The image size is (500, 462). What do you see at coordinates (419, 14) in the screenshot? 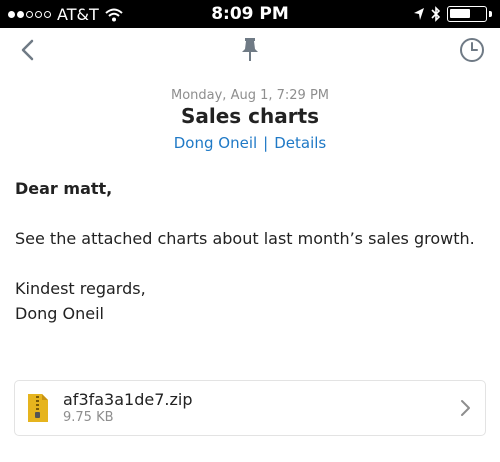
I see `location-arrow-icon` at bounding box center [419, 14].